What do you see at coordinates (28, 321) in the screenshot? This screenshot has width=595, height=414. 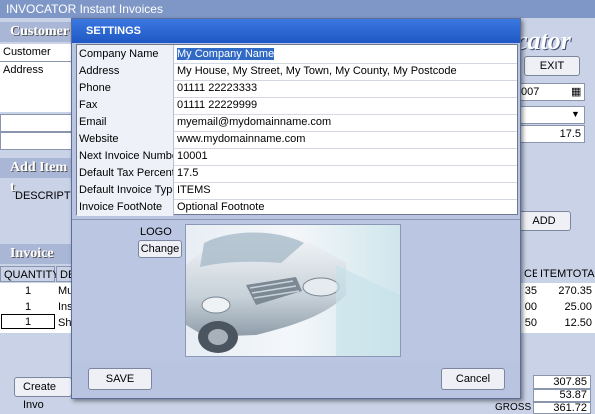 I see `row-3-qty: 1` at bounding box center [28, 321].